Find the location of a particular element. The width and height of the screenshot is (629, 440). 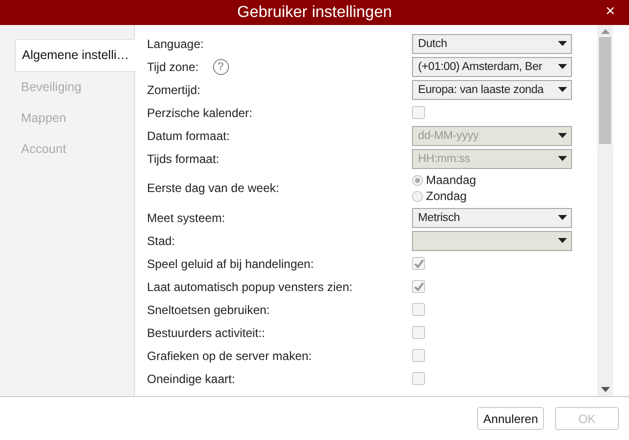

dialog-button: Annuleren is located at coordinates (510, 418).